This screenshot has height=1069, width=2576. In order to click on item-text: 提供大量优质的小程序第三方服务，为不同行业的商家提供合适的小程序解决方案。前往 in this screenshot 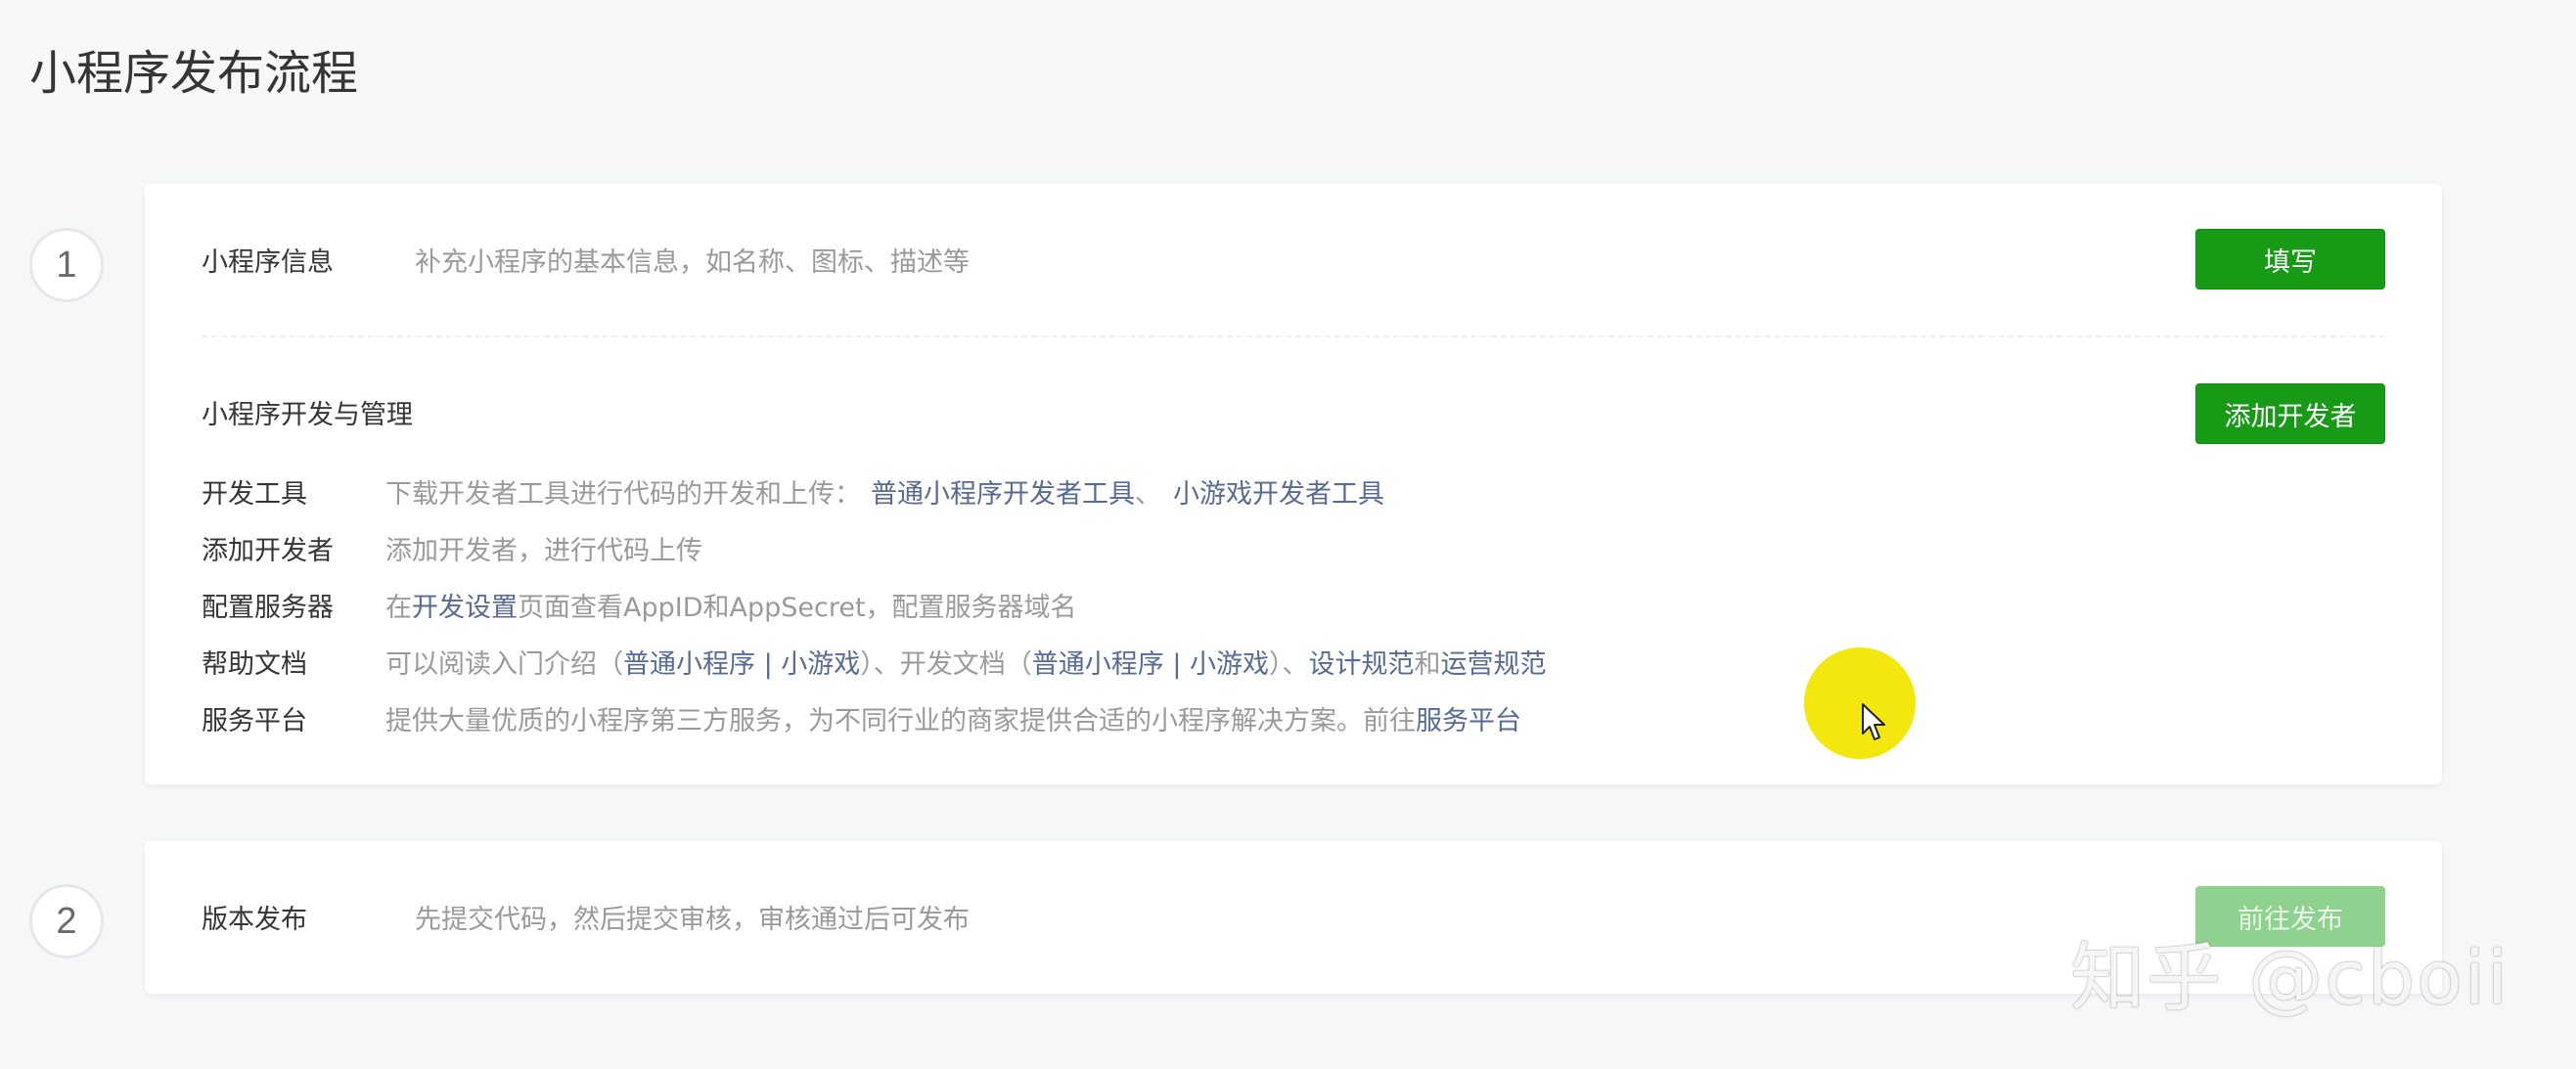, I will do `click(900, 720)`.